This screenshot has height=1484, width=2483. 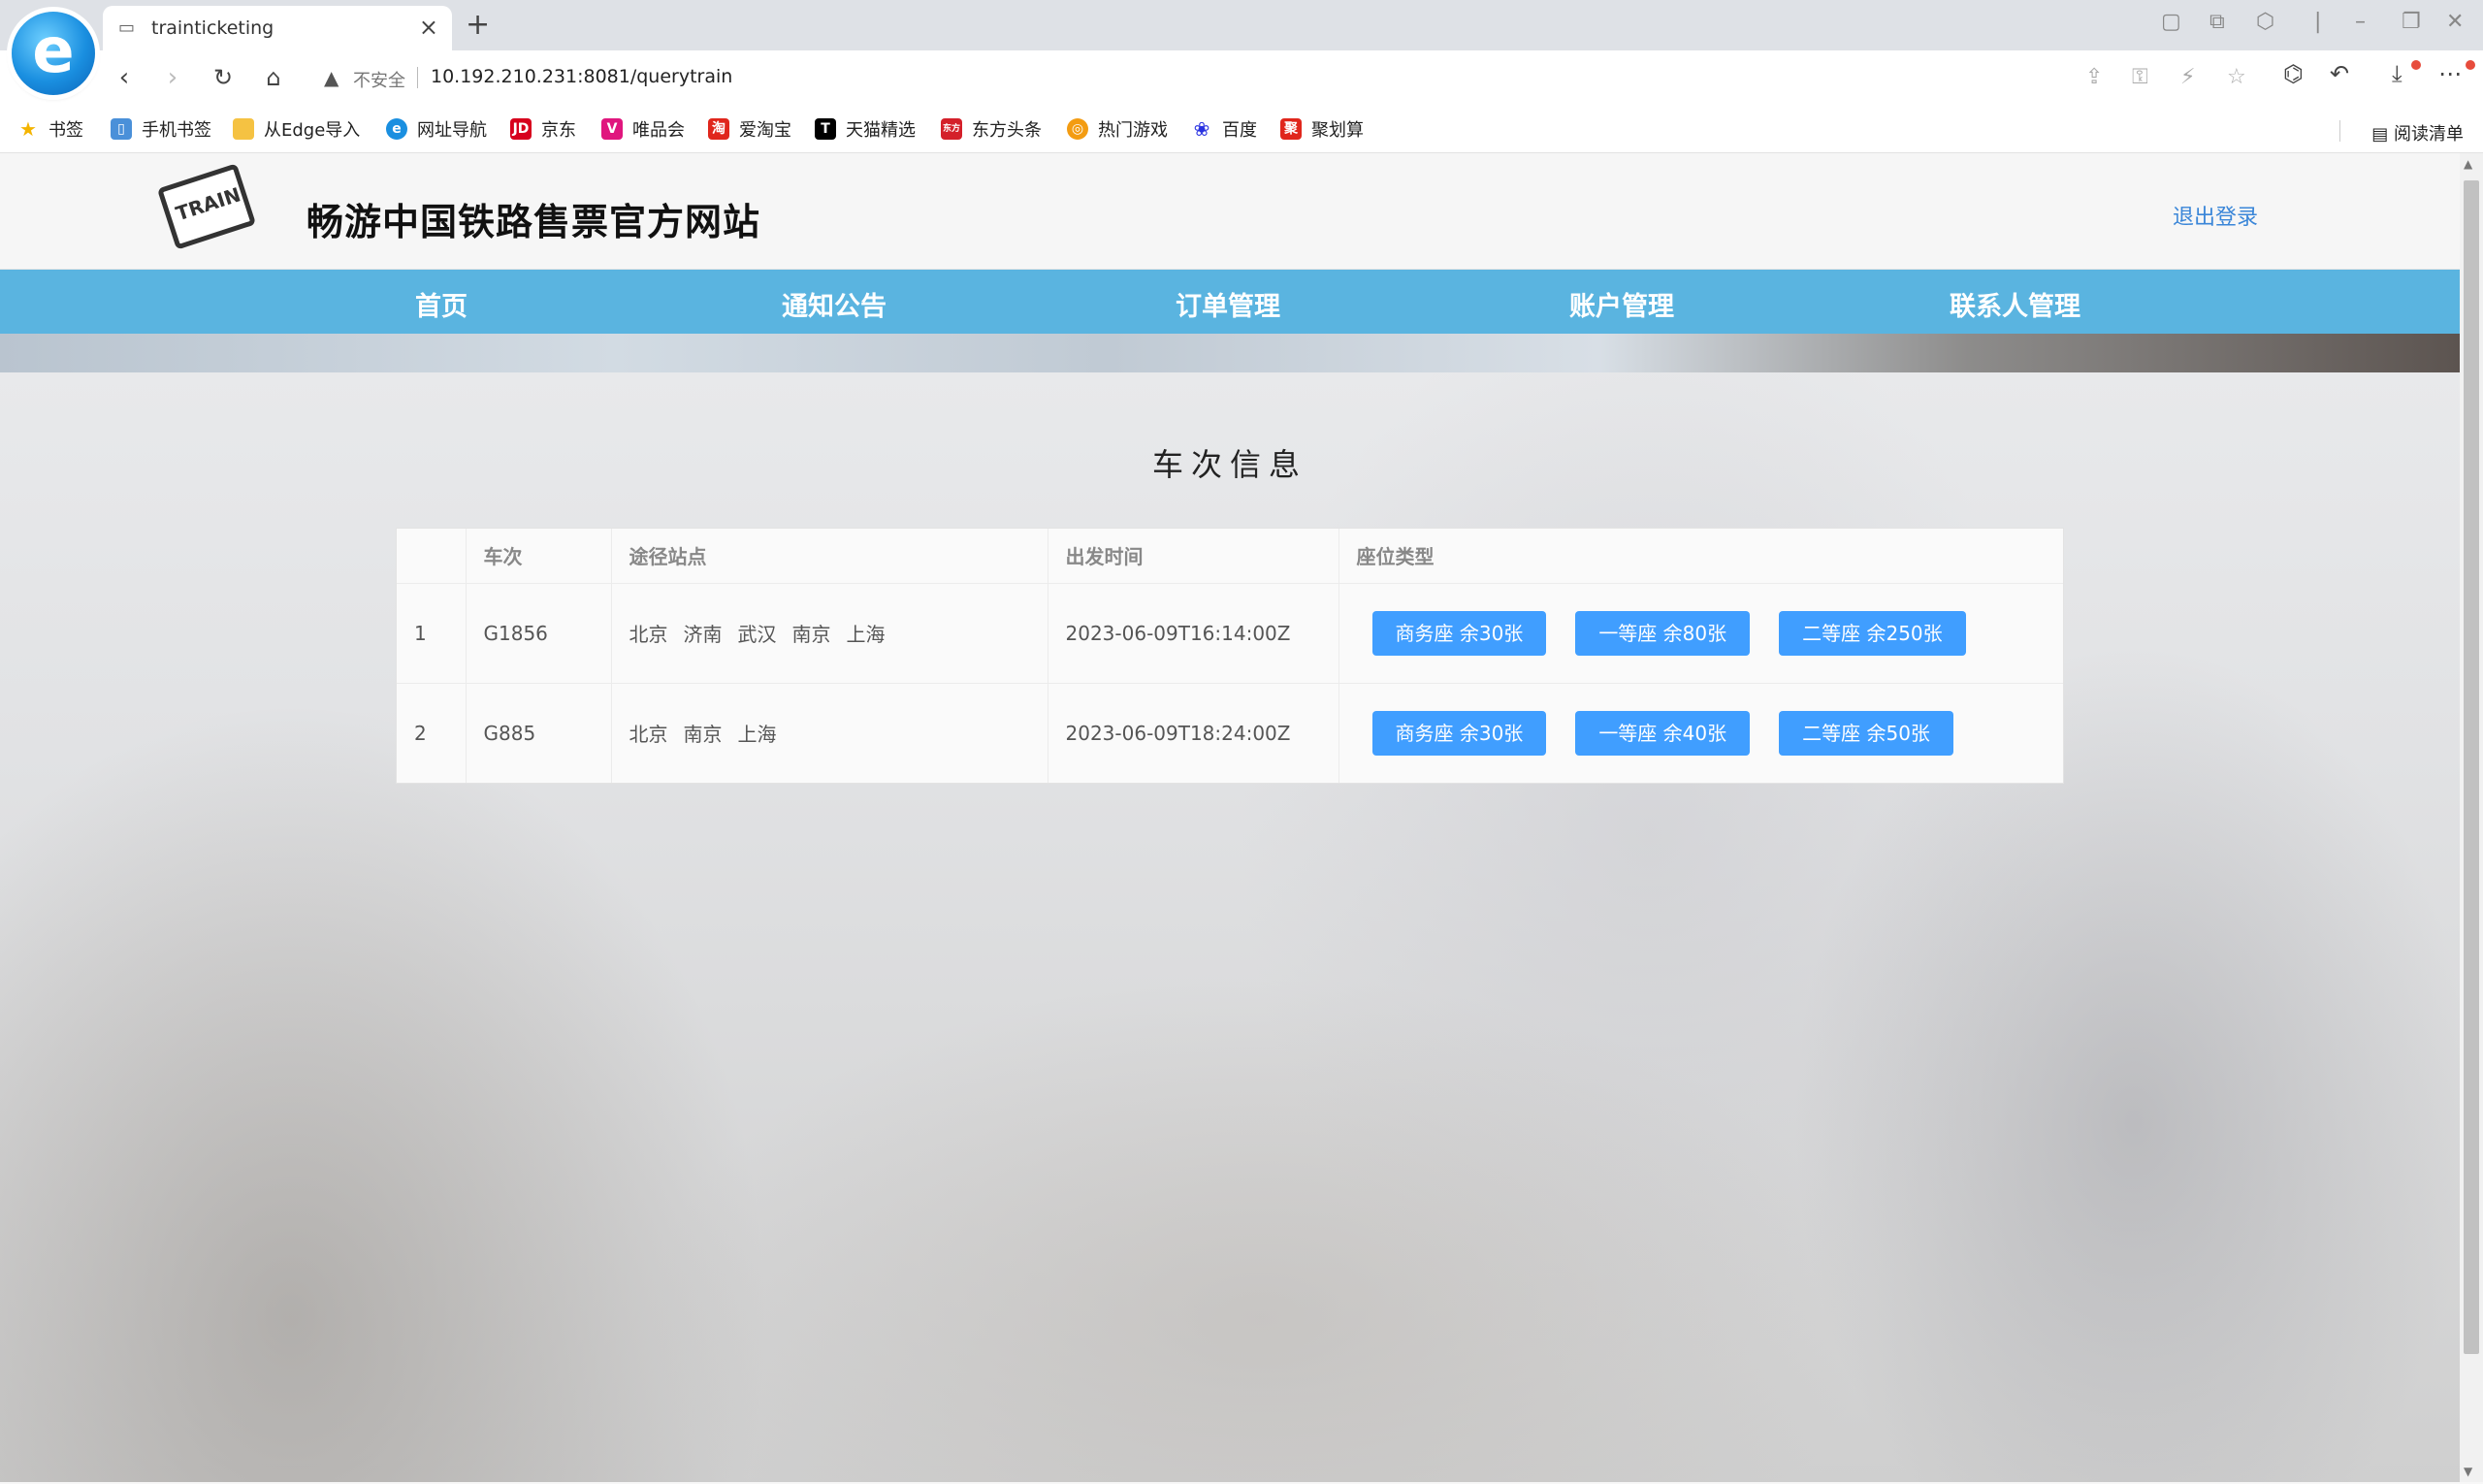 I want to click on bookmark-item: 从Edge导入, so click(x=297, y=129).